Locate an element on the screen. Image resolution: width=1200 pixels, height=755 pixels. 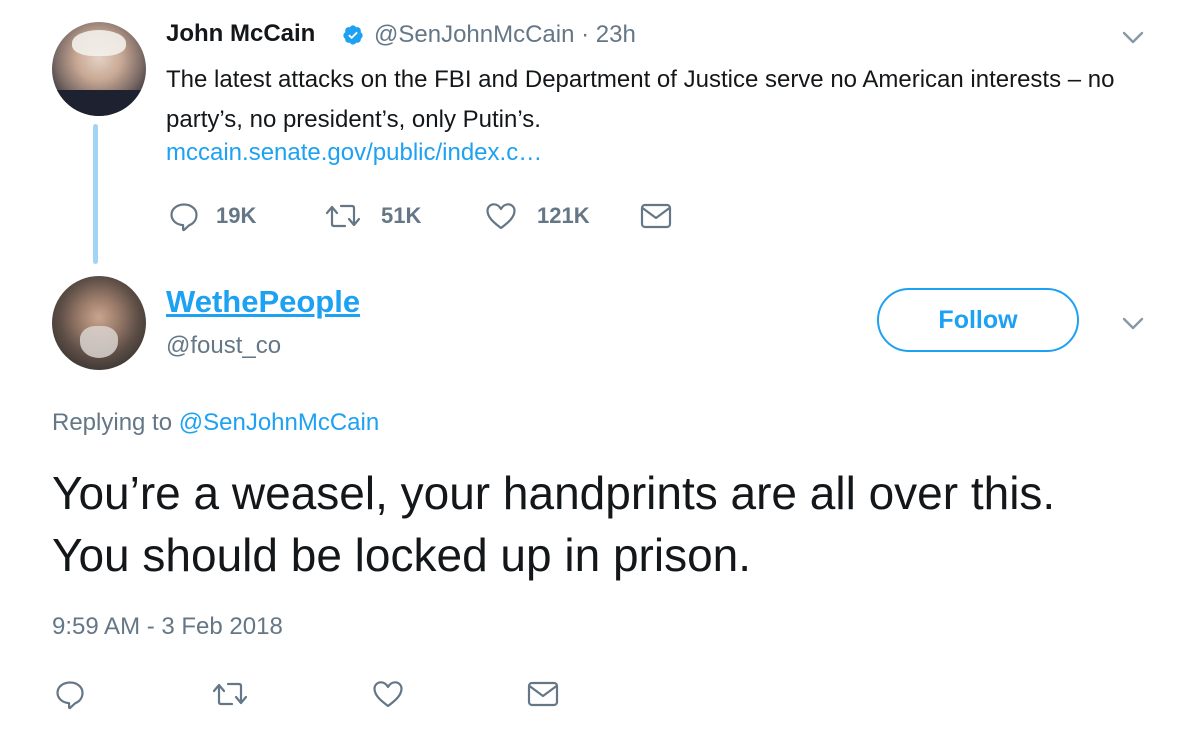
reply-action: 19K is located at coordinates (211, 216).